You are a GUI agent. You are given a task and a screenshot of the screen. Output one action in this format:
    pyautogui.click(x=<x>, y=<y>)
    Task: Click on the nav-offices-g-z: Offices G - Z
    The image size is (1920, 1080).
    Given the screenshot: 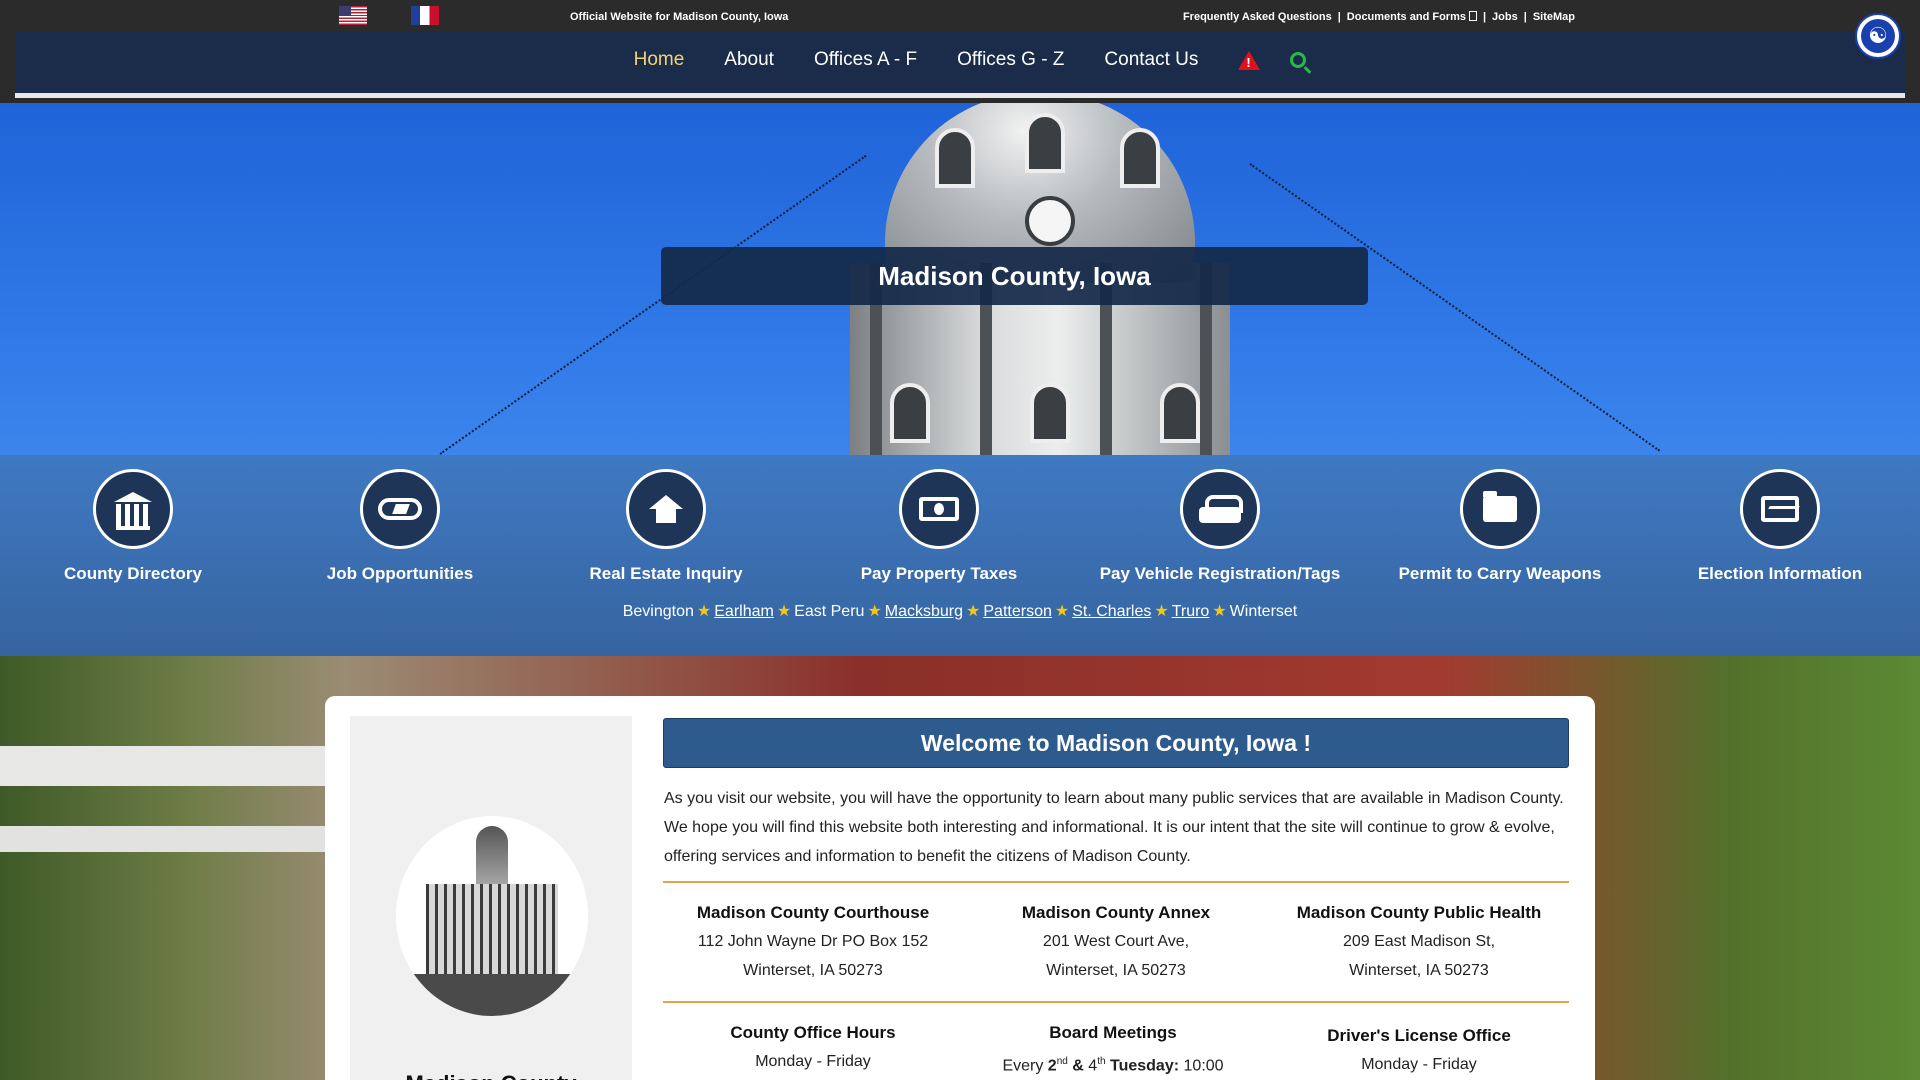 What is the action you would take?
    pyautogui.click(x=1010, y=60)
    